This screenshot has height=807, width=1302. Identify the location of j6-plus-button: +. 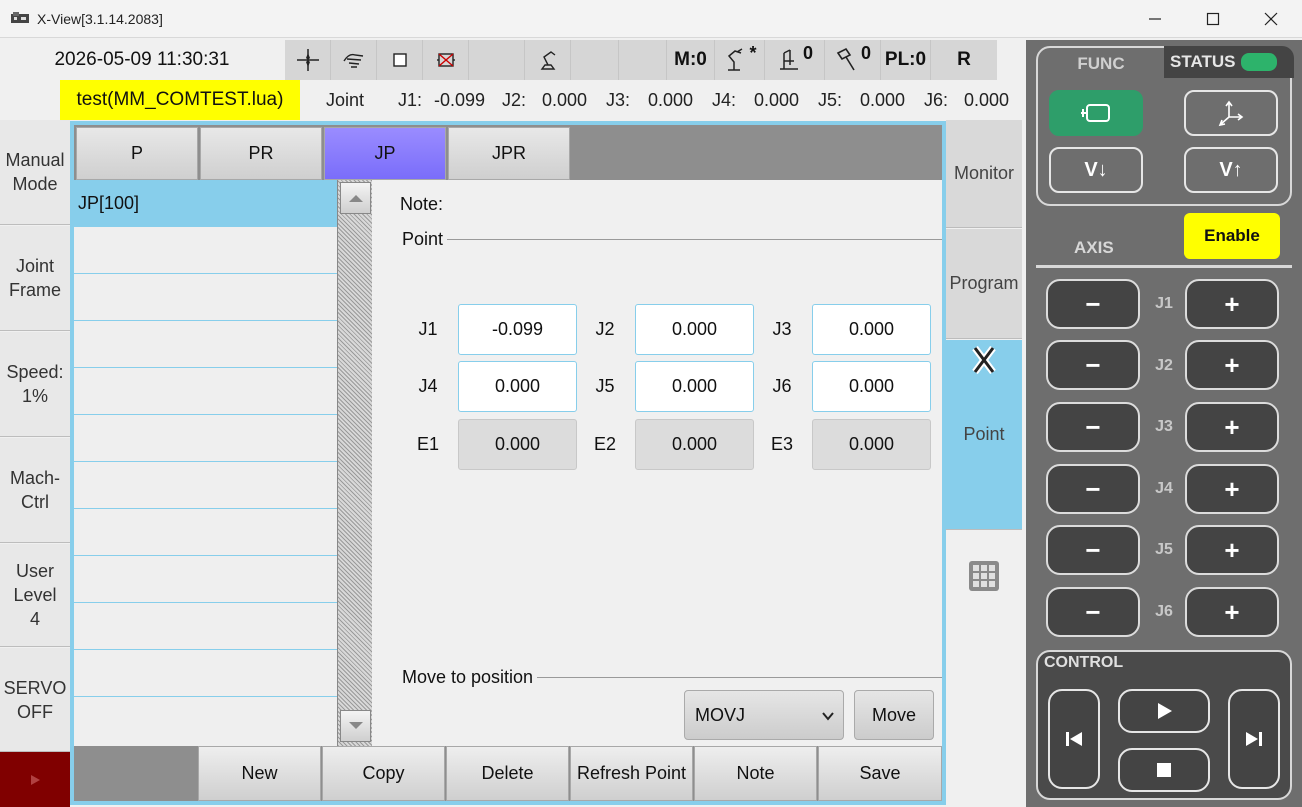
(1232, 612).